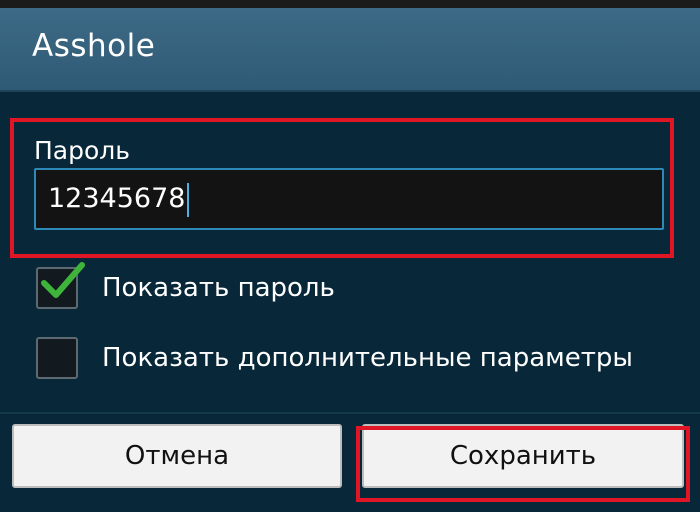  What do you see at coordinates (350, 4) in the screenshot?
I see `status-bar` at bounding box center [350, 4].